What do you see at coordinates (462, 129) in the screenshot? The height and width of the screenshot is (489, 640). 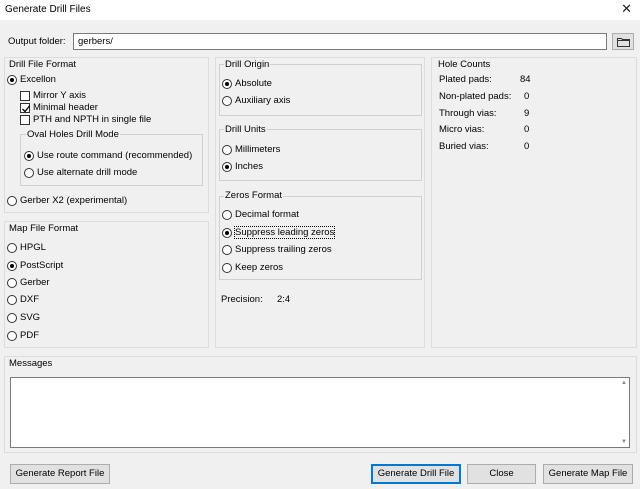 I see `micro-vias-label: Micro vias:` at bounding box center [462, 129].